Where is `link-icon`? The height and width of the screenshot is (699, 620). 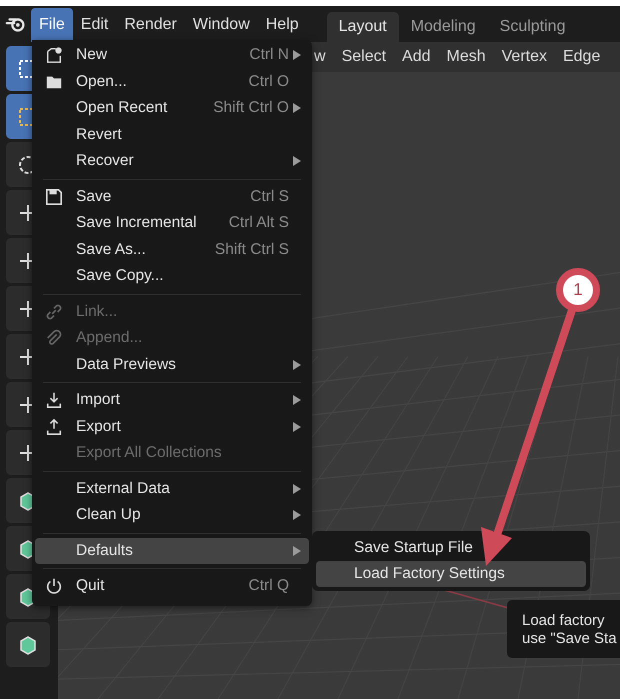
link-icon is located at coordinates (54, 311).